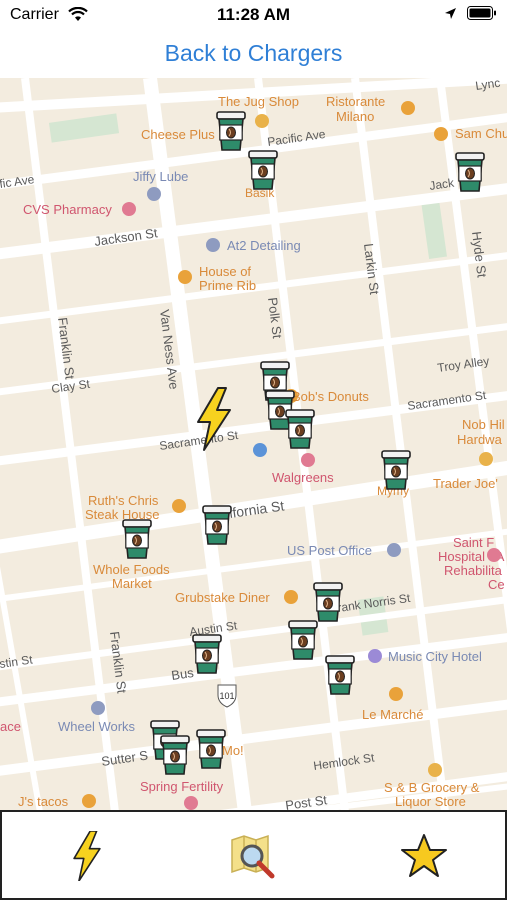 This screenshot has width=507, height=900. I want to click on back-to-chargers-button: Back to Chargers, so click(253, 53).